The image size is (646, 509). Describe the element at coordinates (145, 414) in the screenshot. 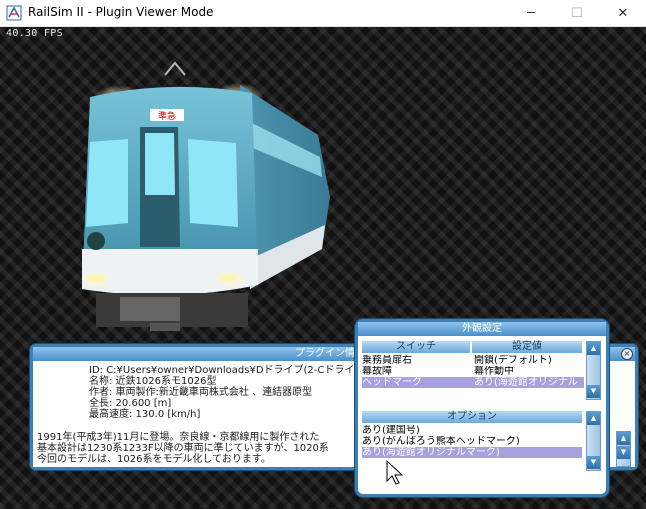

I see `plugin-max-speed: 最高速度: 130.0 [km/h]` at that location.